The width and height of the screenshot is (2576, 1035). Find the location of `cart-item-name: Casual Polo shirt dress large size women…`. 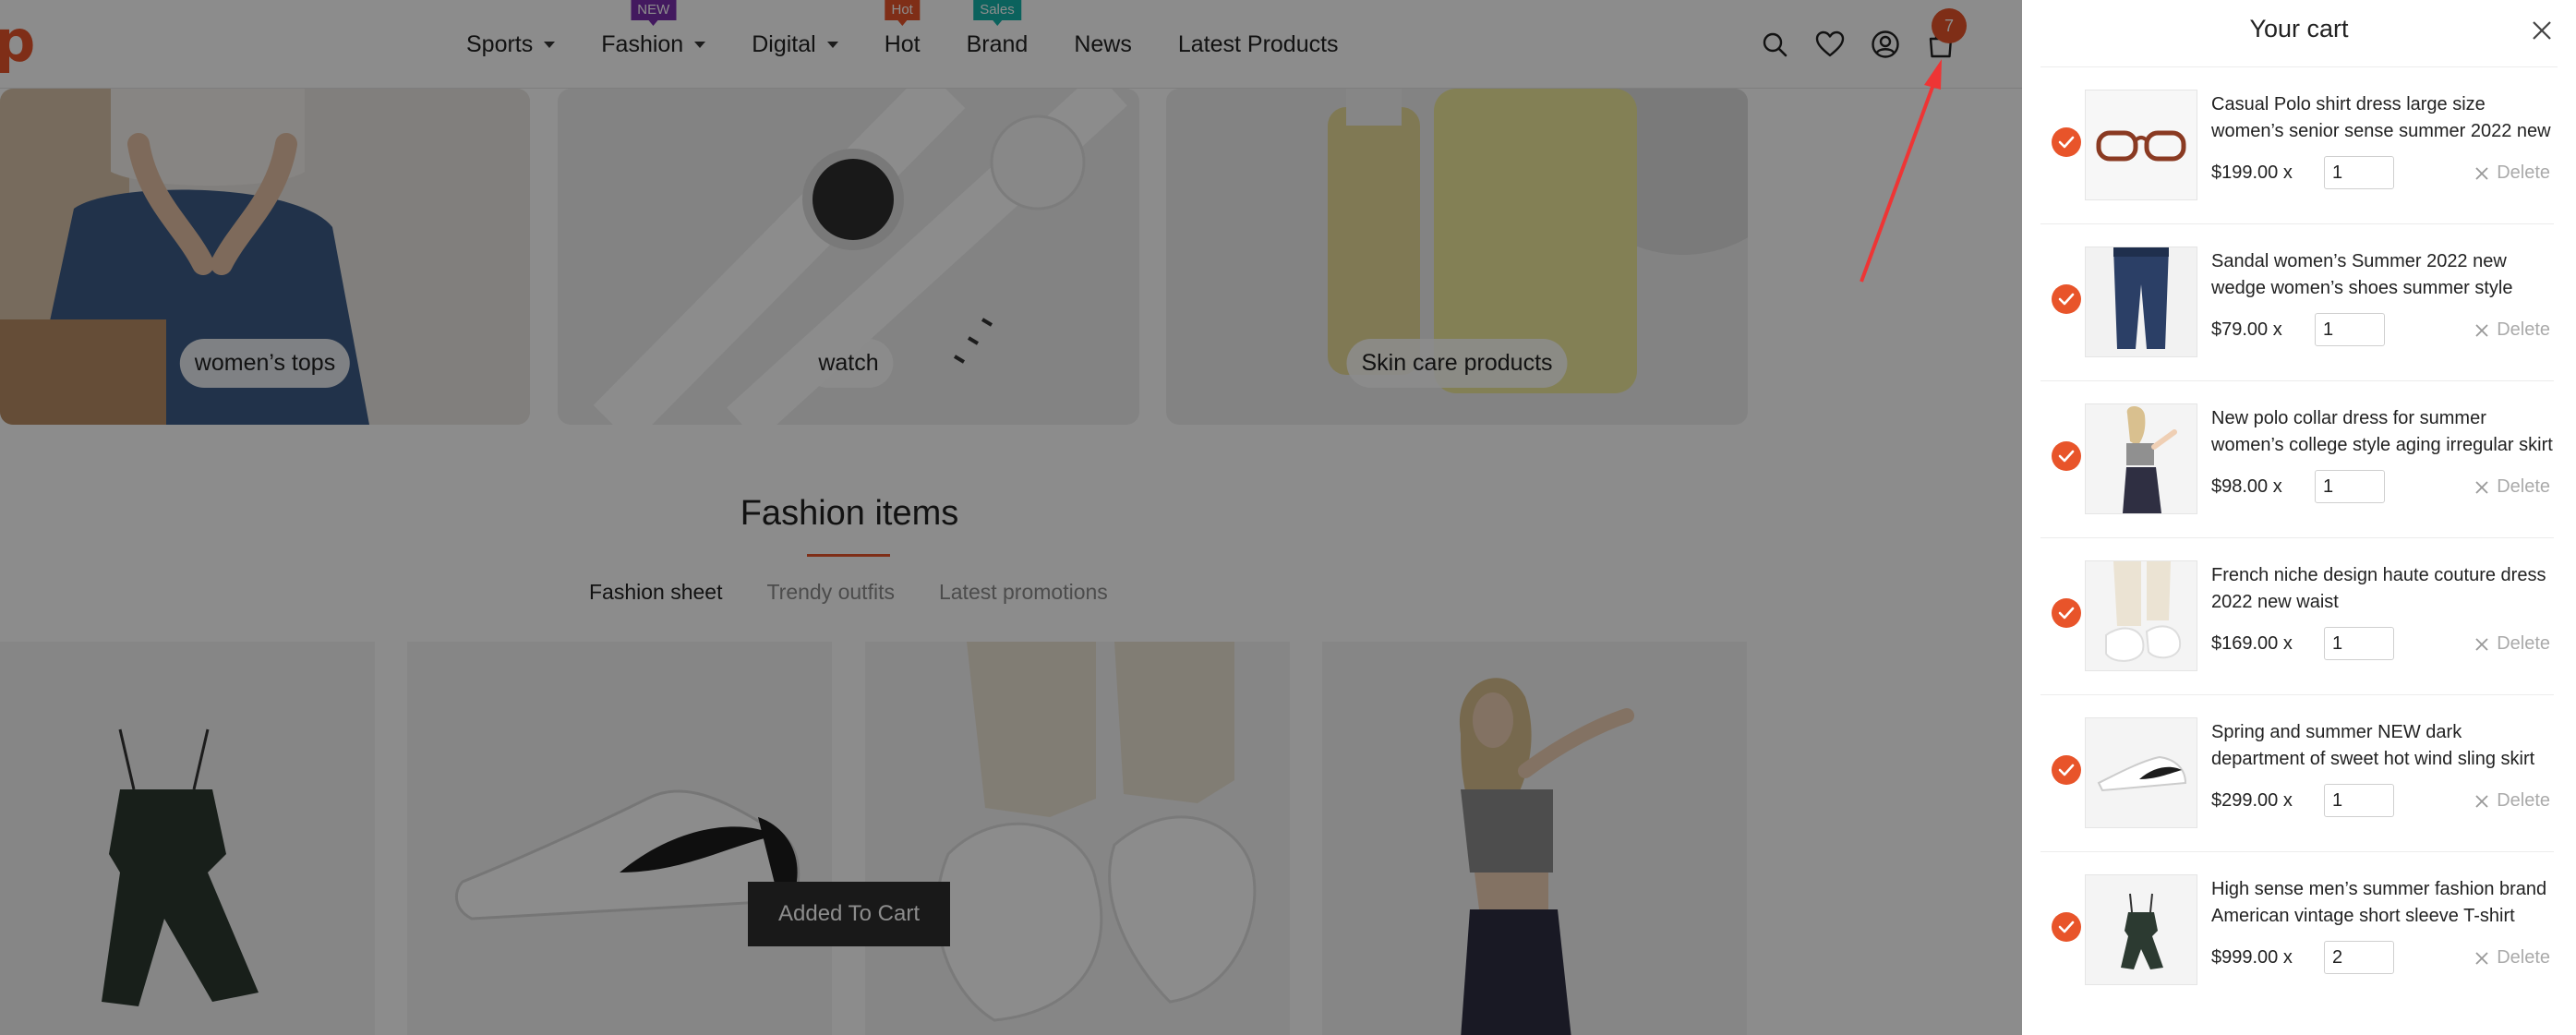

cart-item-name: Casual Polo shirt dress large size women… is located at coordinates (2383, 118).